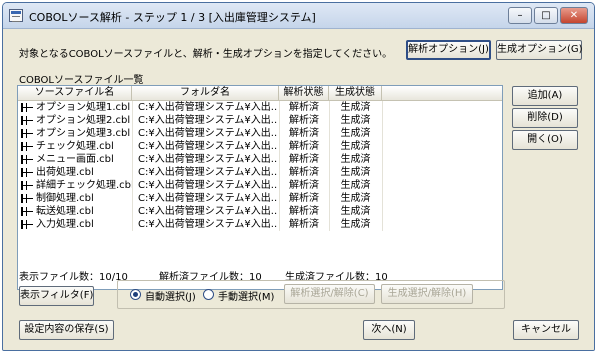  What do you see at coordinates (539, 50) in the screenshot?
I see `generate-options-button: 生成オプション(G)` at bounding box center [539, 50].